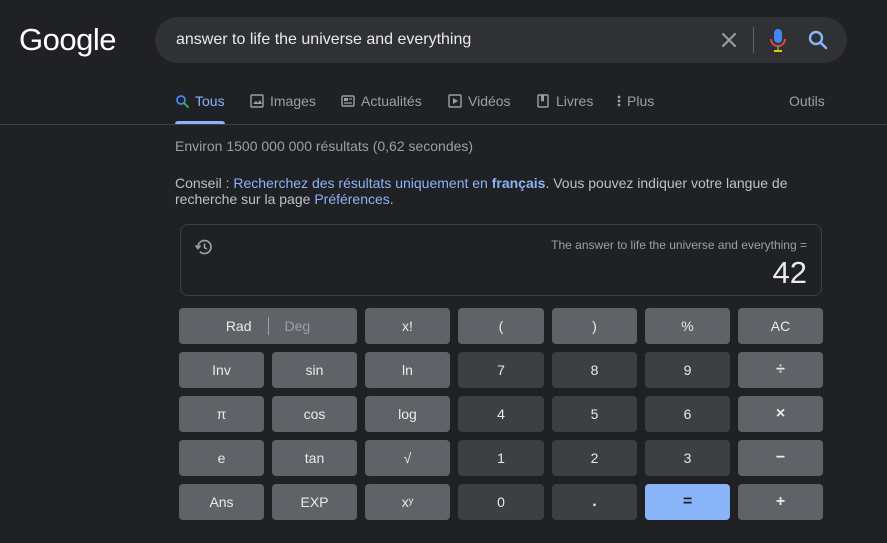 This screenshot has height=543, width=887. Describe the element at coordinates (314, 370) in the screenshot. I see `sin-button: sin` at that location.